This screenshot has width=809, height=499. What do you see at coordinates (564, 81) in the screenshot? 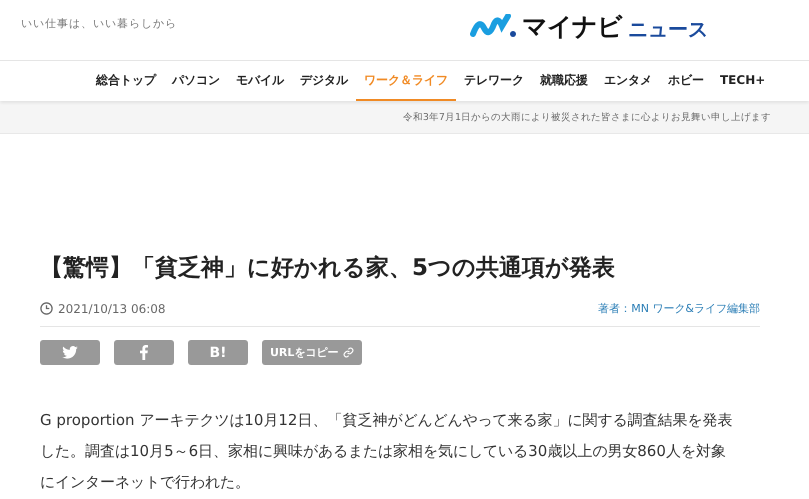
I see `nav-tab: 就職応援` at bounding box center [564, 81].